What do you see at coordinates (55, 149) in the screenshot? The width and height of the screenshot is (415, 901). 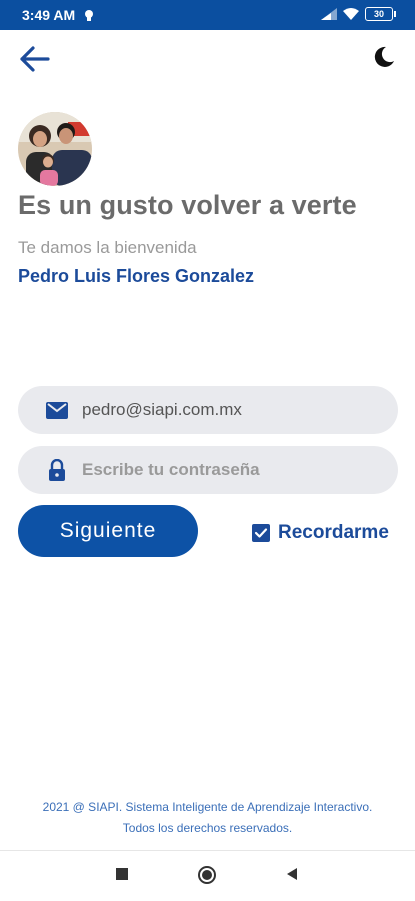 I see `avatar` at bounding box center [55, 149].